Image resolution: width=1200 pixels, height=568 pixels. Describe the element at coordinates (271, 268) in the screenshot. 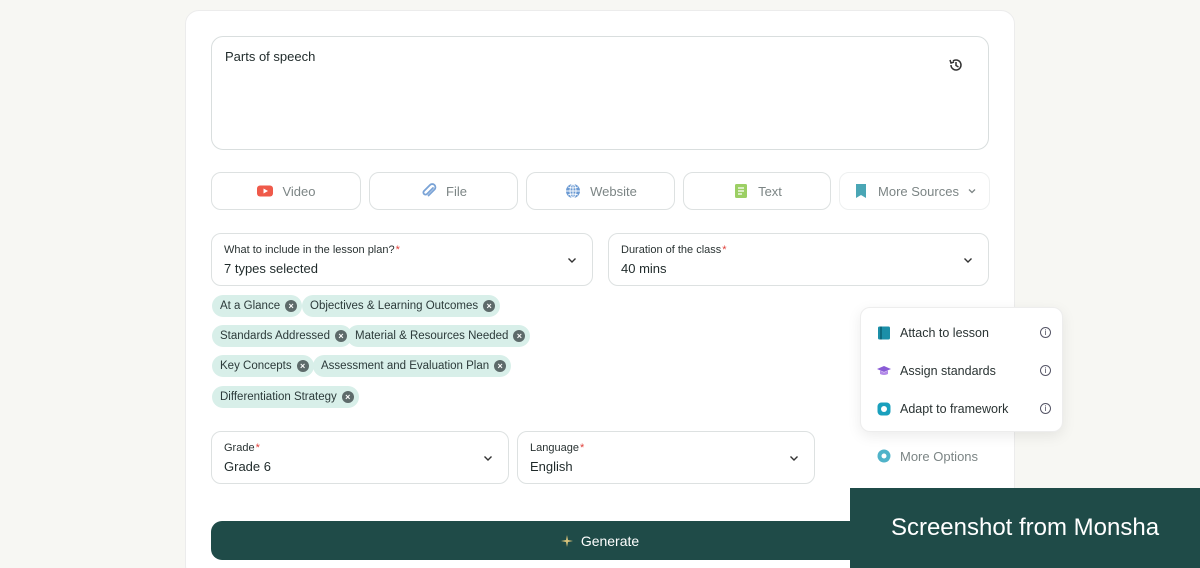

I see `include-value: 7 types selected` at that location.